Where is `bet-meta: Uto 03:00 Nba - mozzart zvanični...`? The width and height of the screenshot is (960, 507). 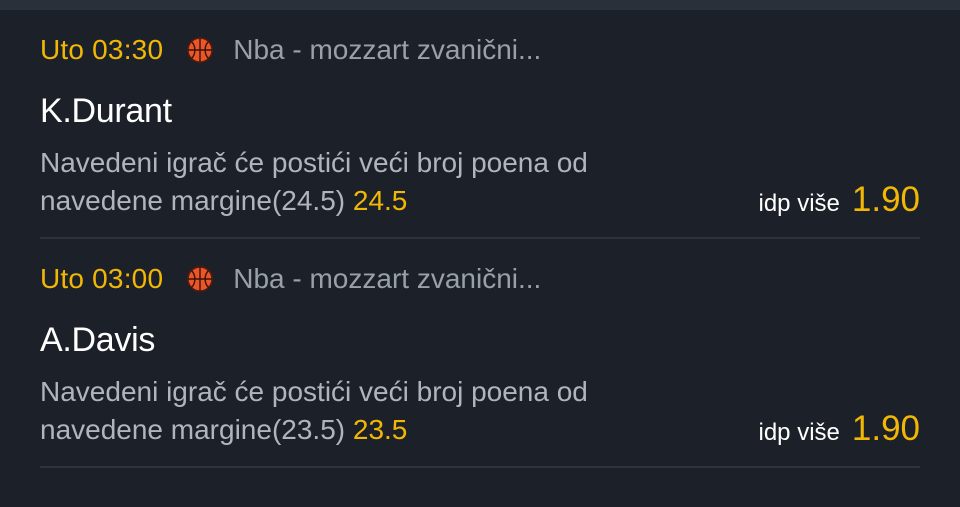
bet-meta: Uto 03:00 Nba - mozzart zvanični... is located at coordinates (290, 279).